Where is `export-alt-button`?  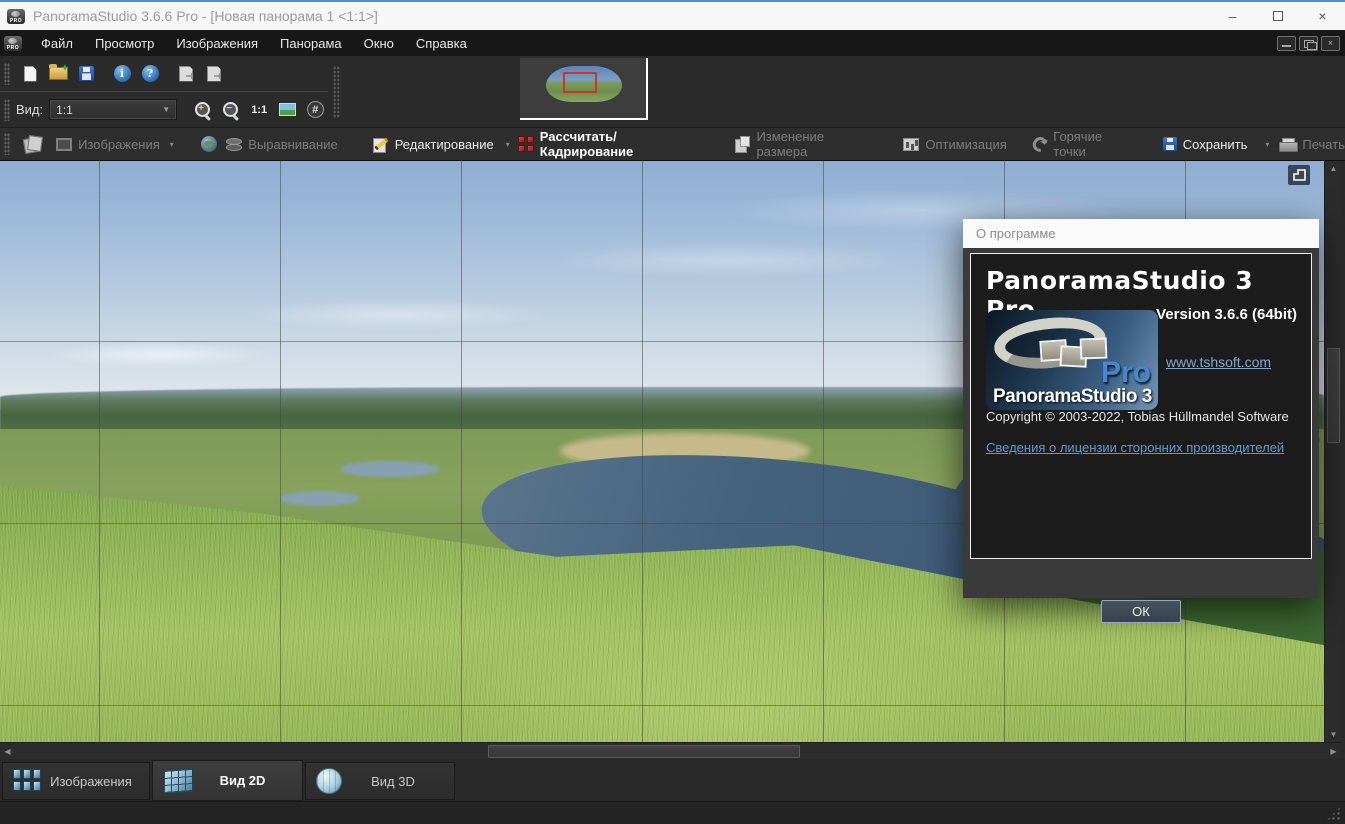
export-alt-button is located at coordinates (214, 74).